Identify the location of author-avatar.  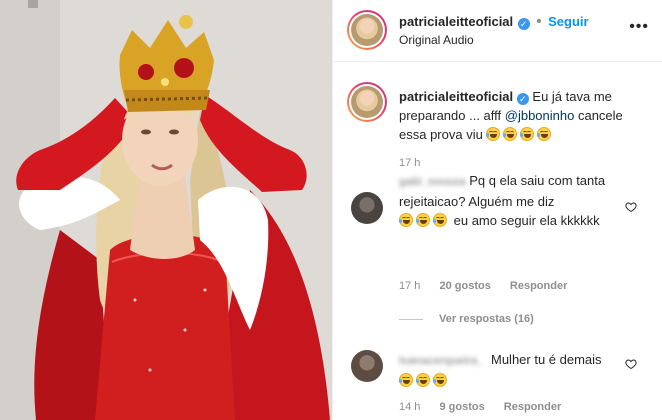
(367, 30).